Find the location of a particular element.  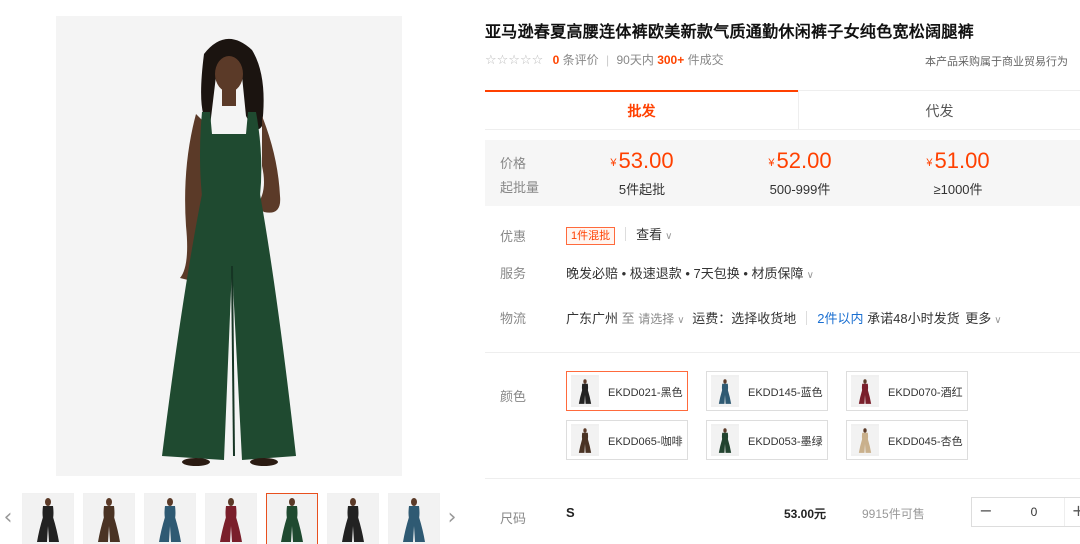

service-row: 晚发必赔 • 极速退款 • 7天包换 • 材质保障 ∨ is located at coordinates (690, 272).